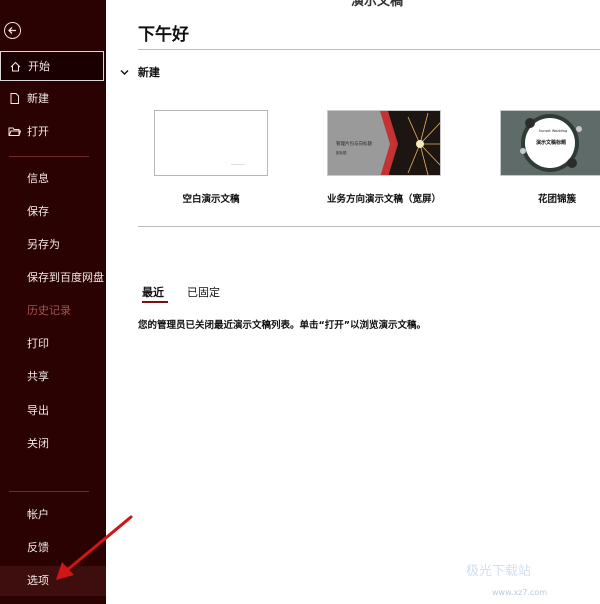 Image resolution: width=600 pixels, height=604 pixels. I want to click on sidebar-item-save-as: 另存为, so click(53, 245).